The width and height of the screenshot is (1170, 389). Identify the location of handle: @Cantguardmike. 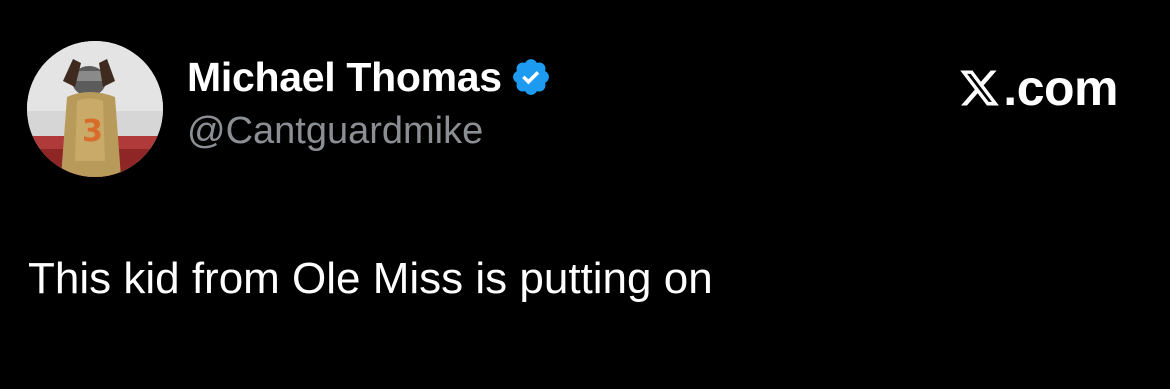
(369, 131).